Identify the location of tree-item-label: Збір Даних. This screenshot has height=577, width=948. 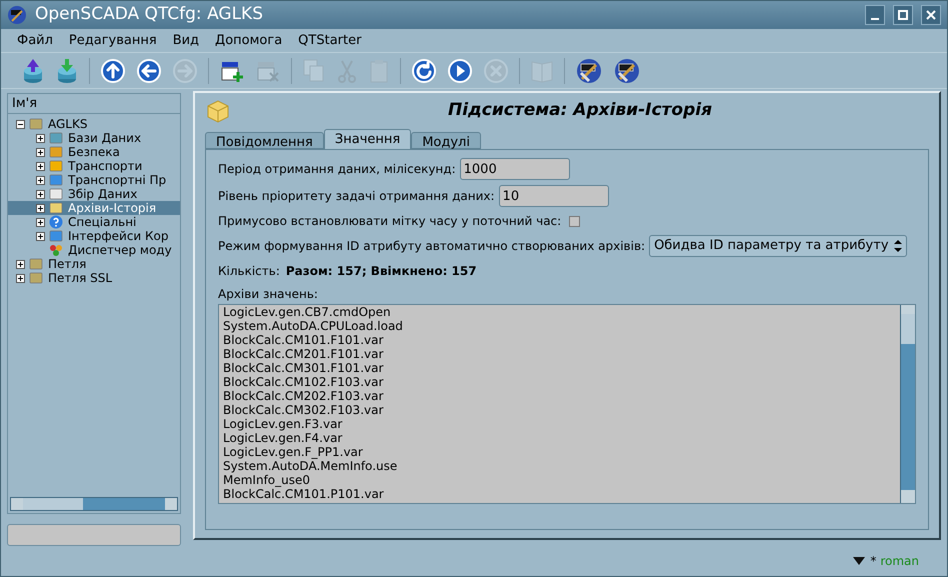
(103, 194).